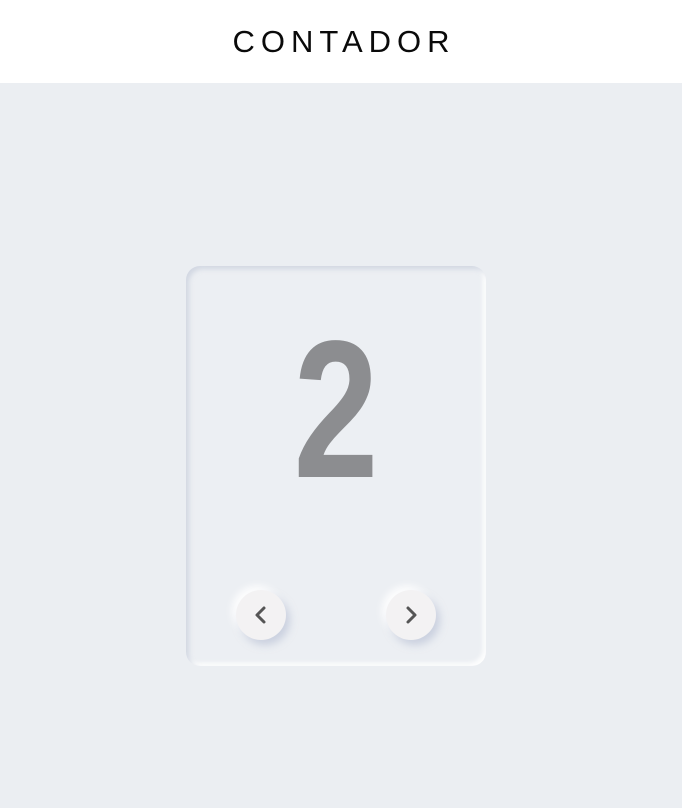 The width and height of the screenshot is (682, 808). What do you see at coordinates (336, 409) in the screenshot?
I see `counter-value: 2` at bounding box center [336, 409].